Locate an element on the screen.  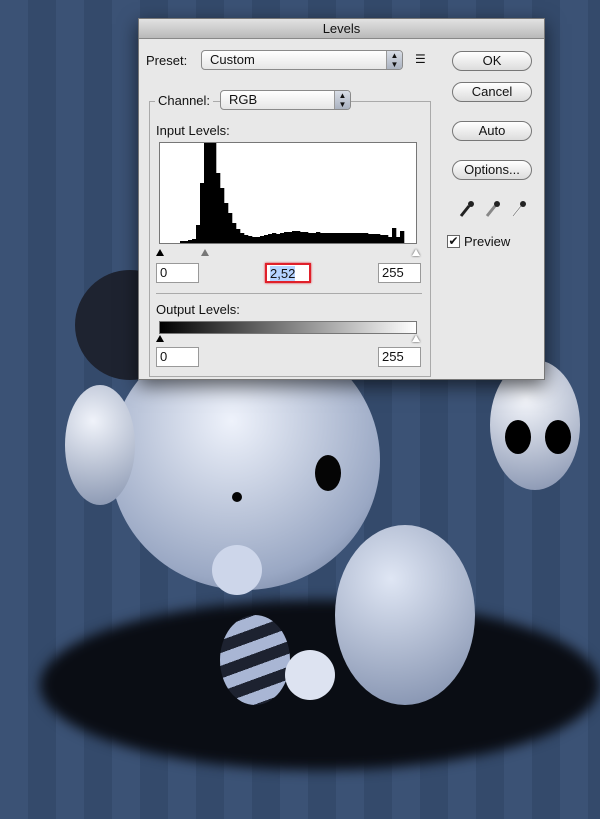
output-levels-label: Output Levels: is located at coordinates (198, 309).